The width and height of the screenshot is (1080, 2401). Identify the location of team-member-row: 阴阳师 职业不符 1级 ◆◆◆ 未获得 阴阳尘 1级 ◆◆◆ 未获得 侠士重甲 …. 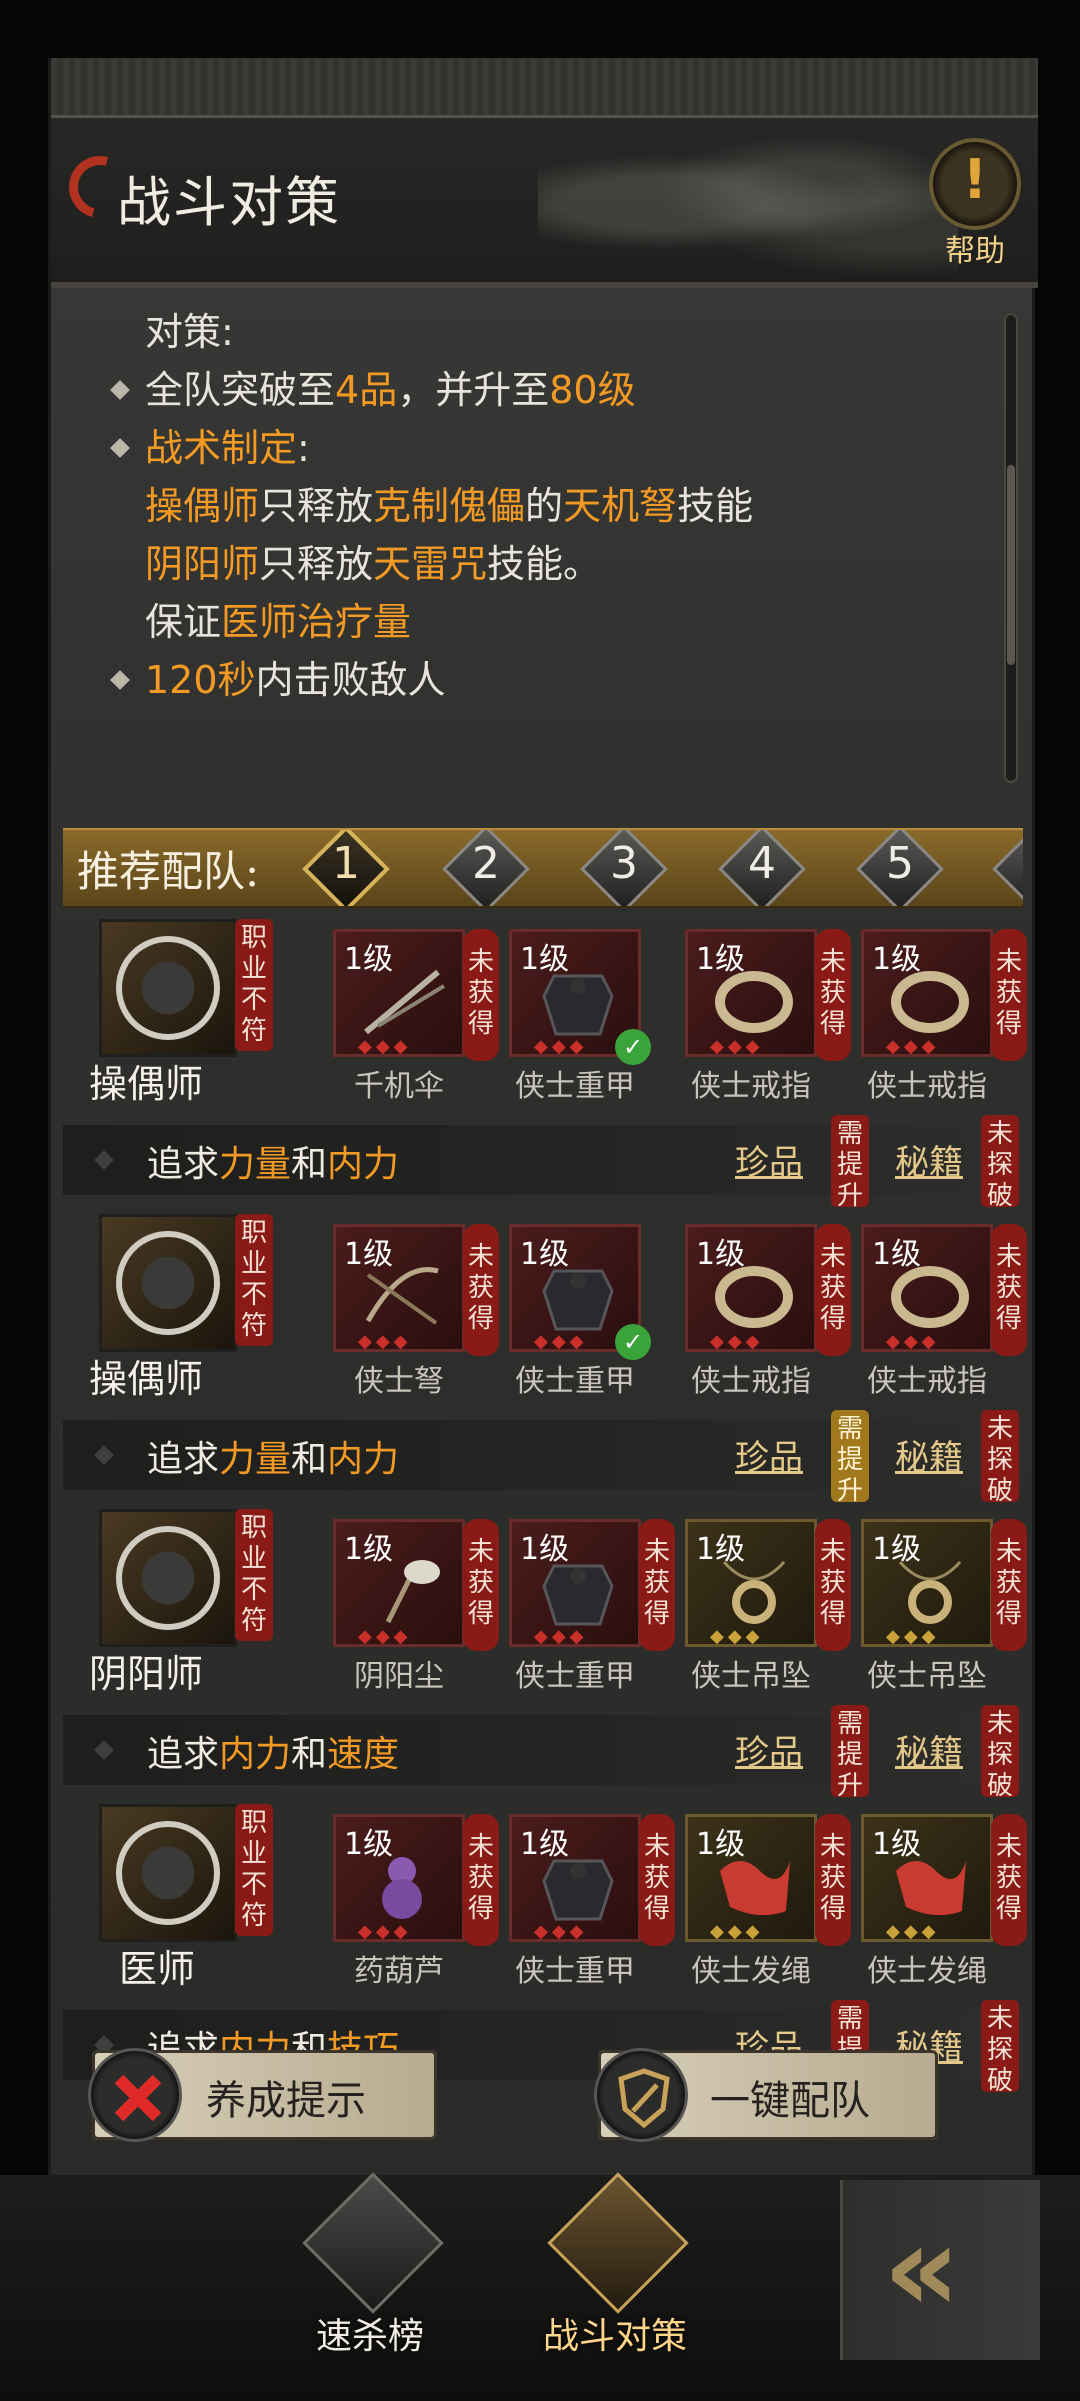
(545, 1652).